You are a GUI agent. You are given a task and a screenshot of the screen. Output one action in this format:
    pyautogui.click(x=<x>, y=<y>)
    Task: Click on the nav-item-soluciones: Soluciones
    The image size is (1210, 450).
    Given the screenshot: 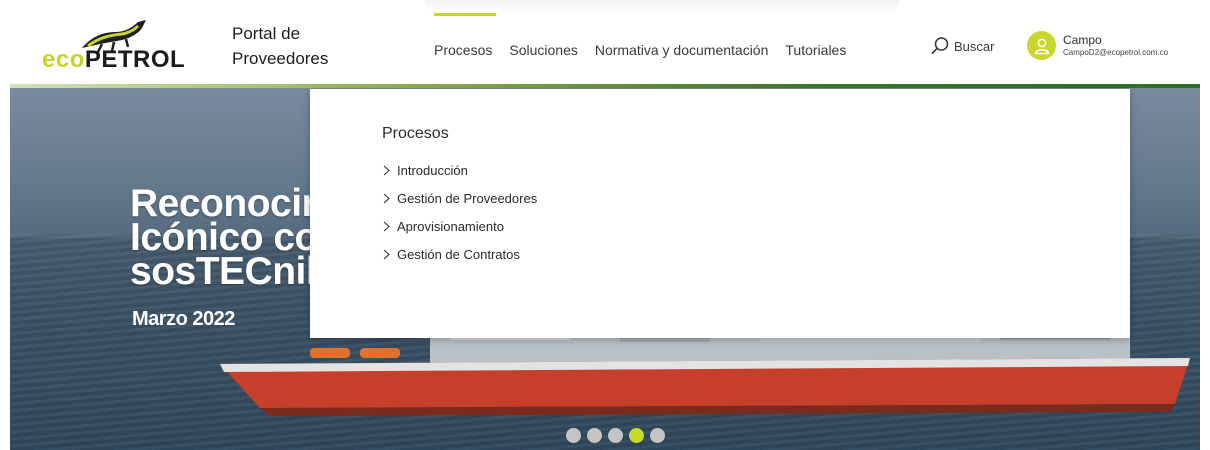 What is the action you would take?
    pyautogui.click(x=543, y=52)
    